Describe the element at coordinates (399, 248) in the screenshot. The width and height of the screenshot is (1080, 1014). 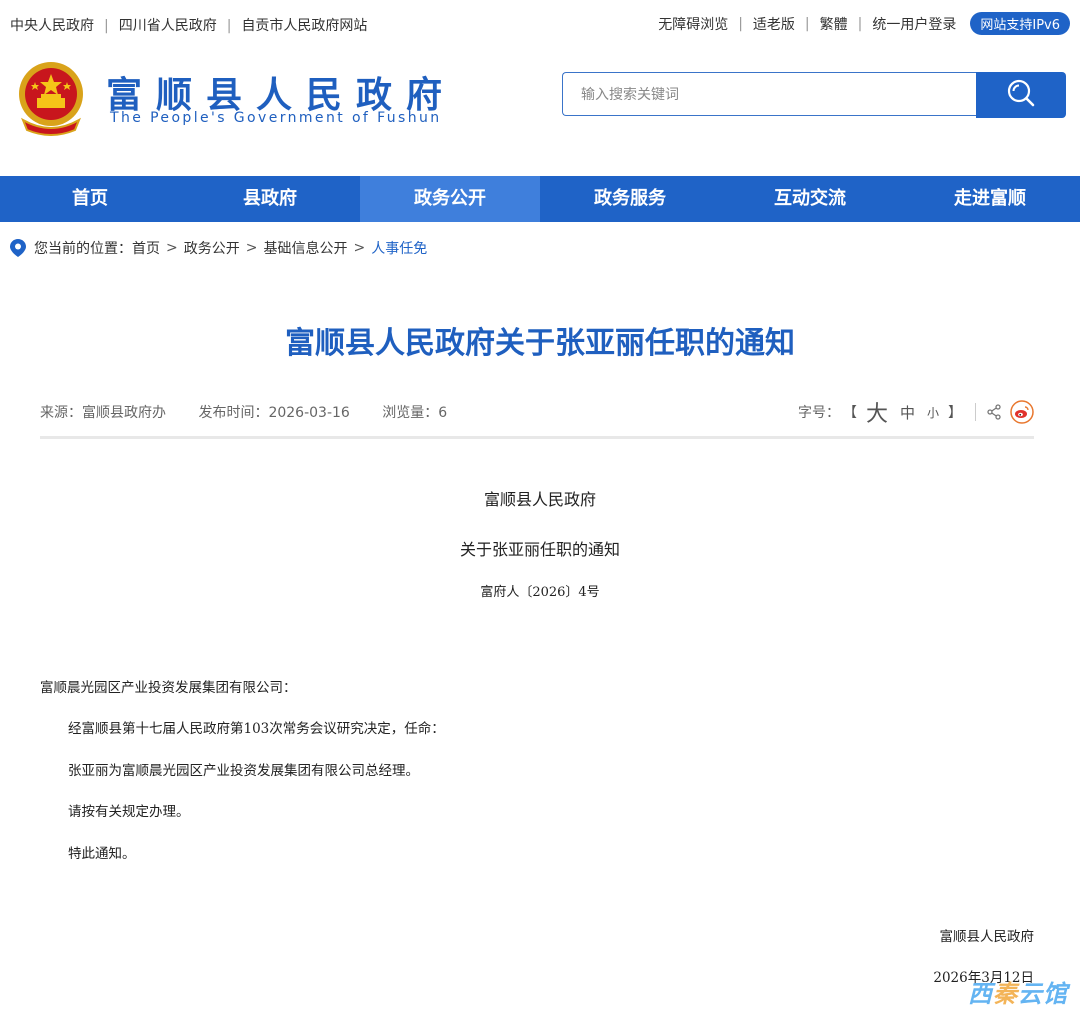
I see `breadcrumb-personnel: 人事任免` at that location.